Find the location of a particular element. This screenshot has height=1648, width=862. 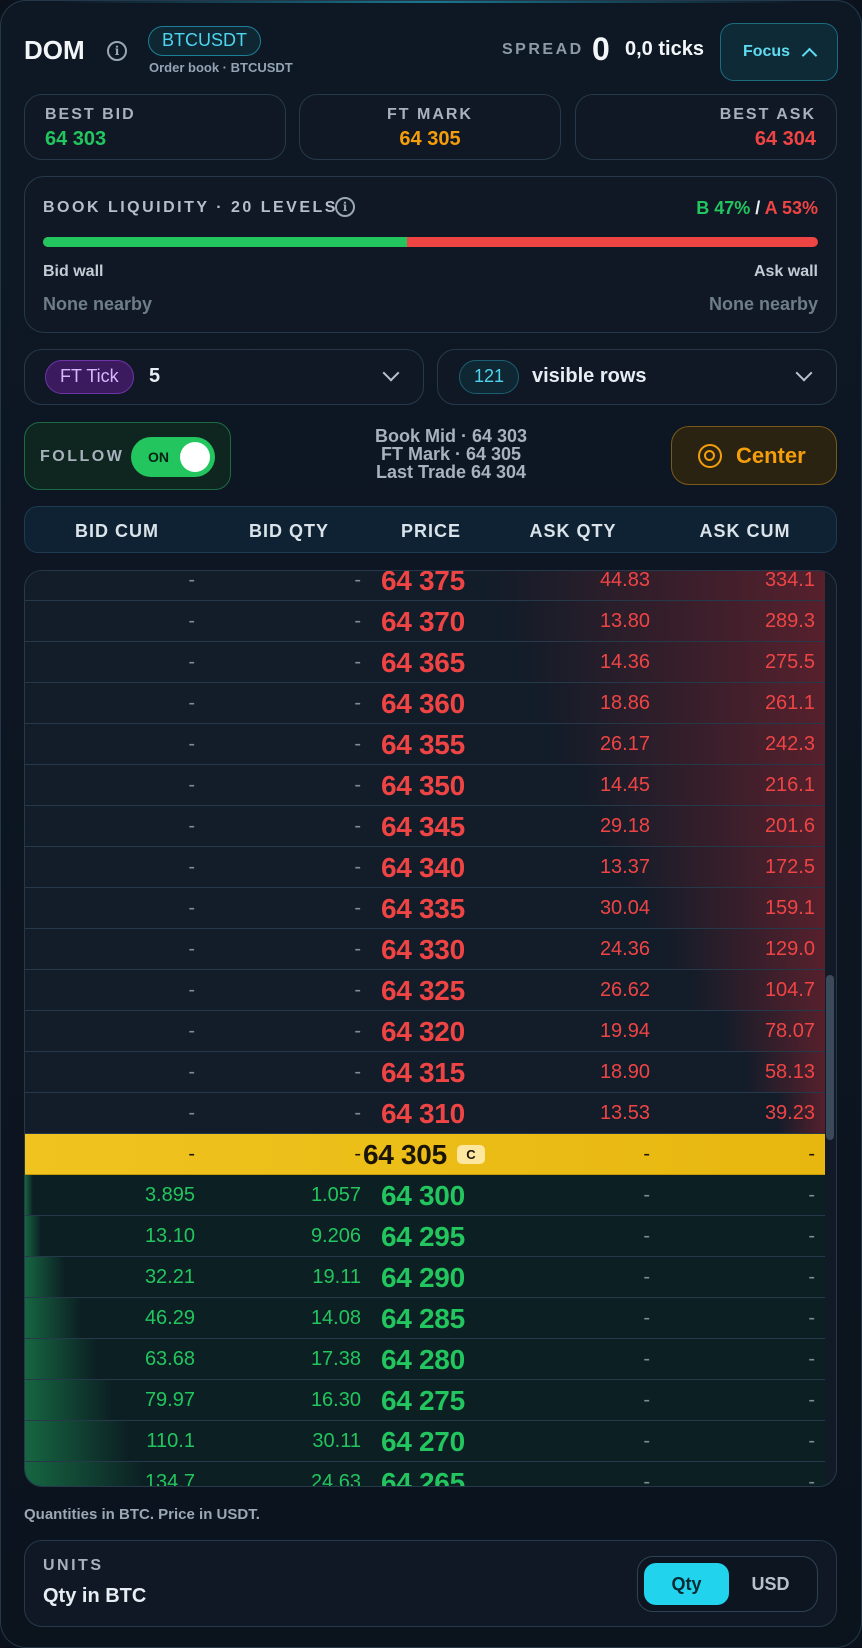

ask-row: - -64 335 30.04 159.1 is located at coordinates (425, 908).